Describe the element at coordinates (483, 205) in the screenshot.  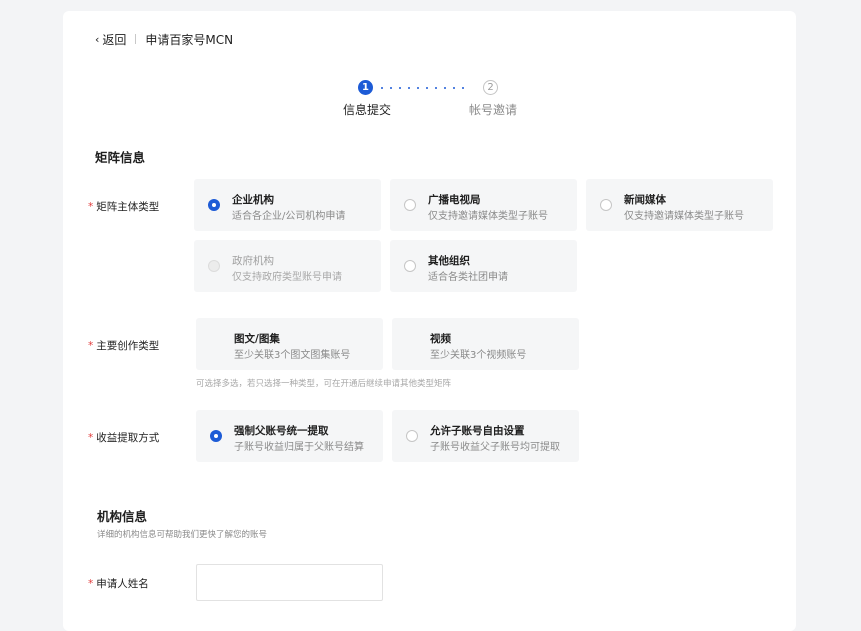
I see `option-broadcast-bureau: 广播电视局 仅支持邀请媒体类型子账号` at that location.